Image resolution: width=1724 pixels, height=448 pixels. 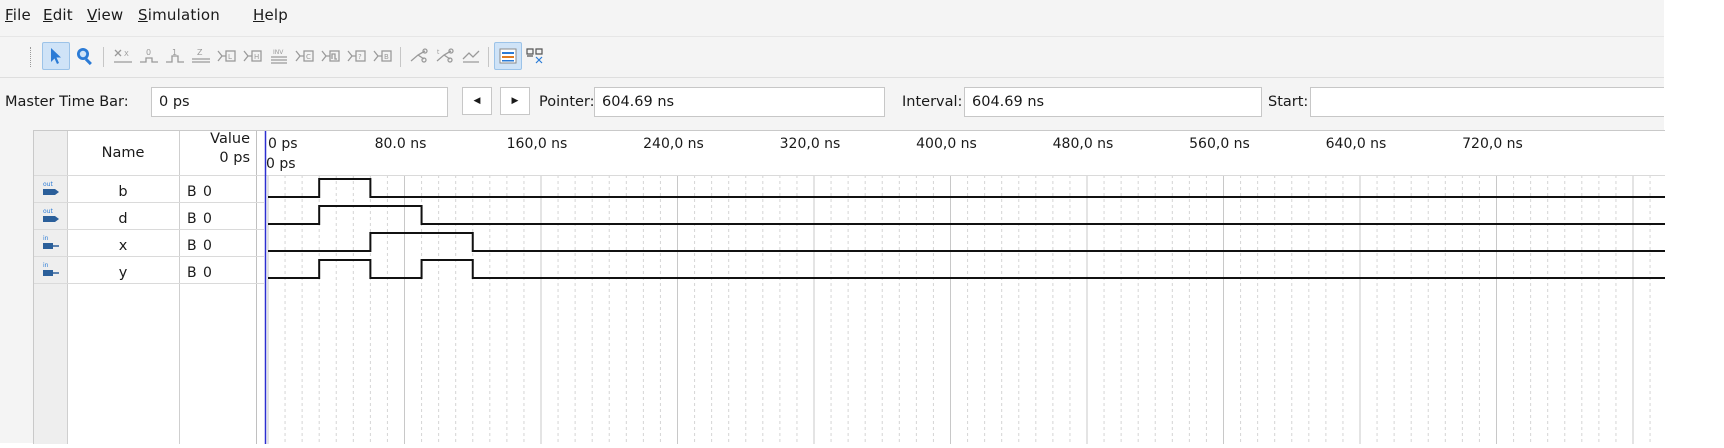 What do you see at coordinates (357, 56) in the screenshot?
I see `random-value-icon: ?` at bounding box center [357, 56].